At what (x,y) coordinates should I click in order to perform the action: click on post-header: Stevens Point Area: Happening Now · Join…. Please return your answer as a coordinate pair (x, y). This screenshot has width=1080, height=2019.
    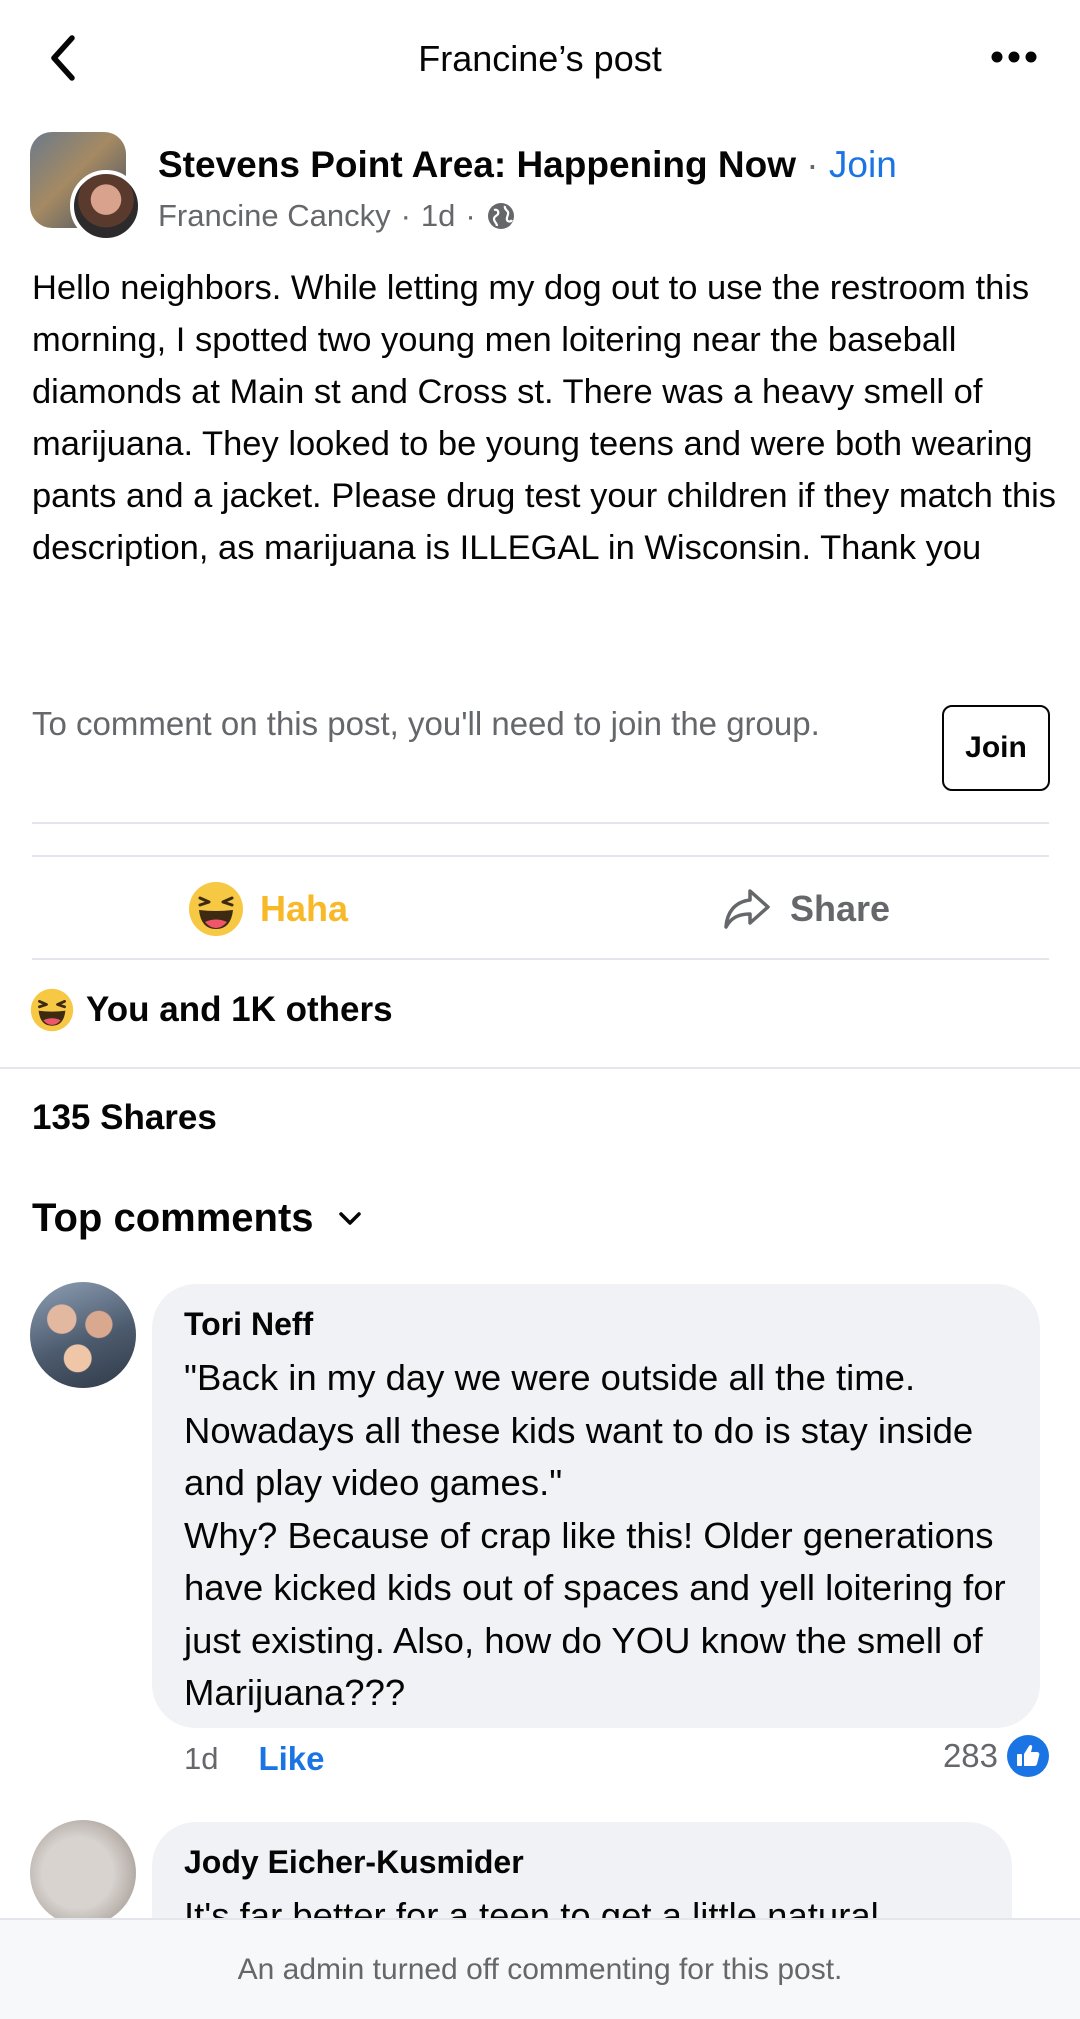
    Looking at the image, I should click on (540, 186).